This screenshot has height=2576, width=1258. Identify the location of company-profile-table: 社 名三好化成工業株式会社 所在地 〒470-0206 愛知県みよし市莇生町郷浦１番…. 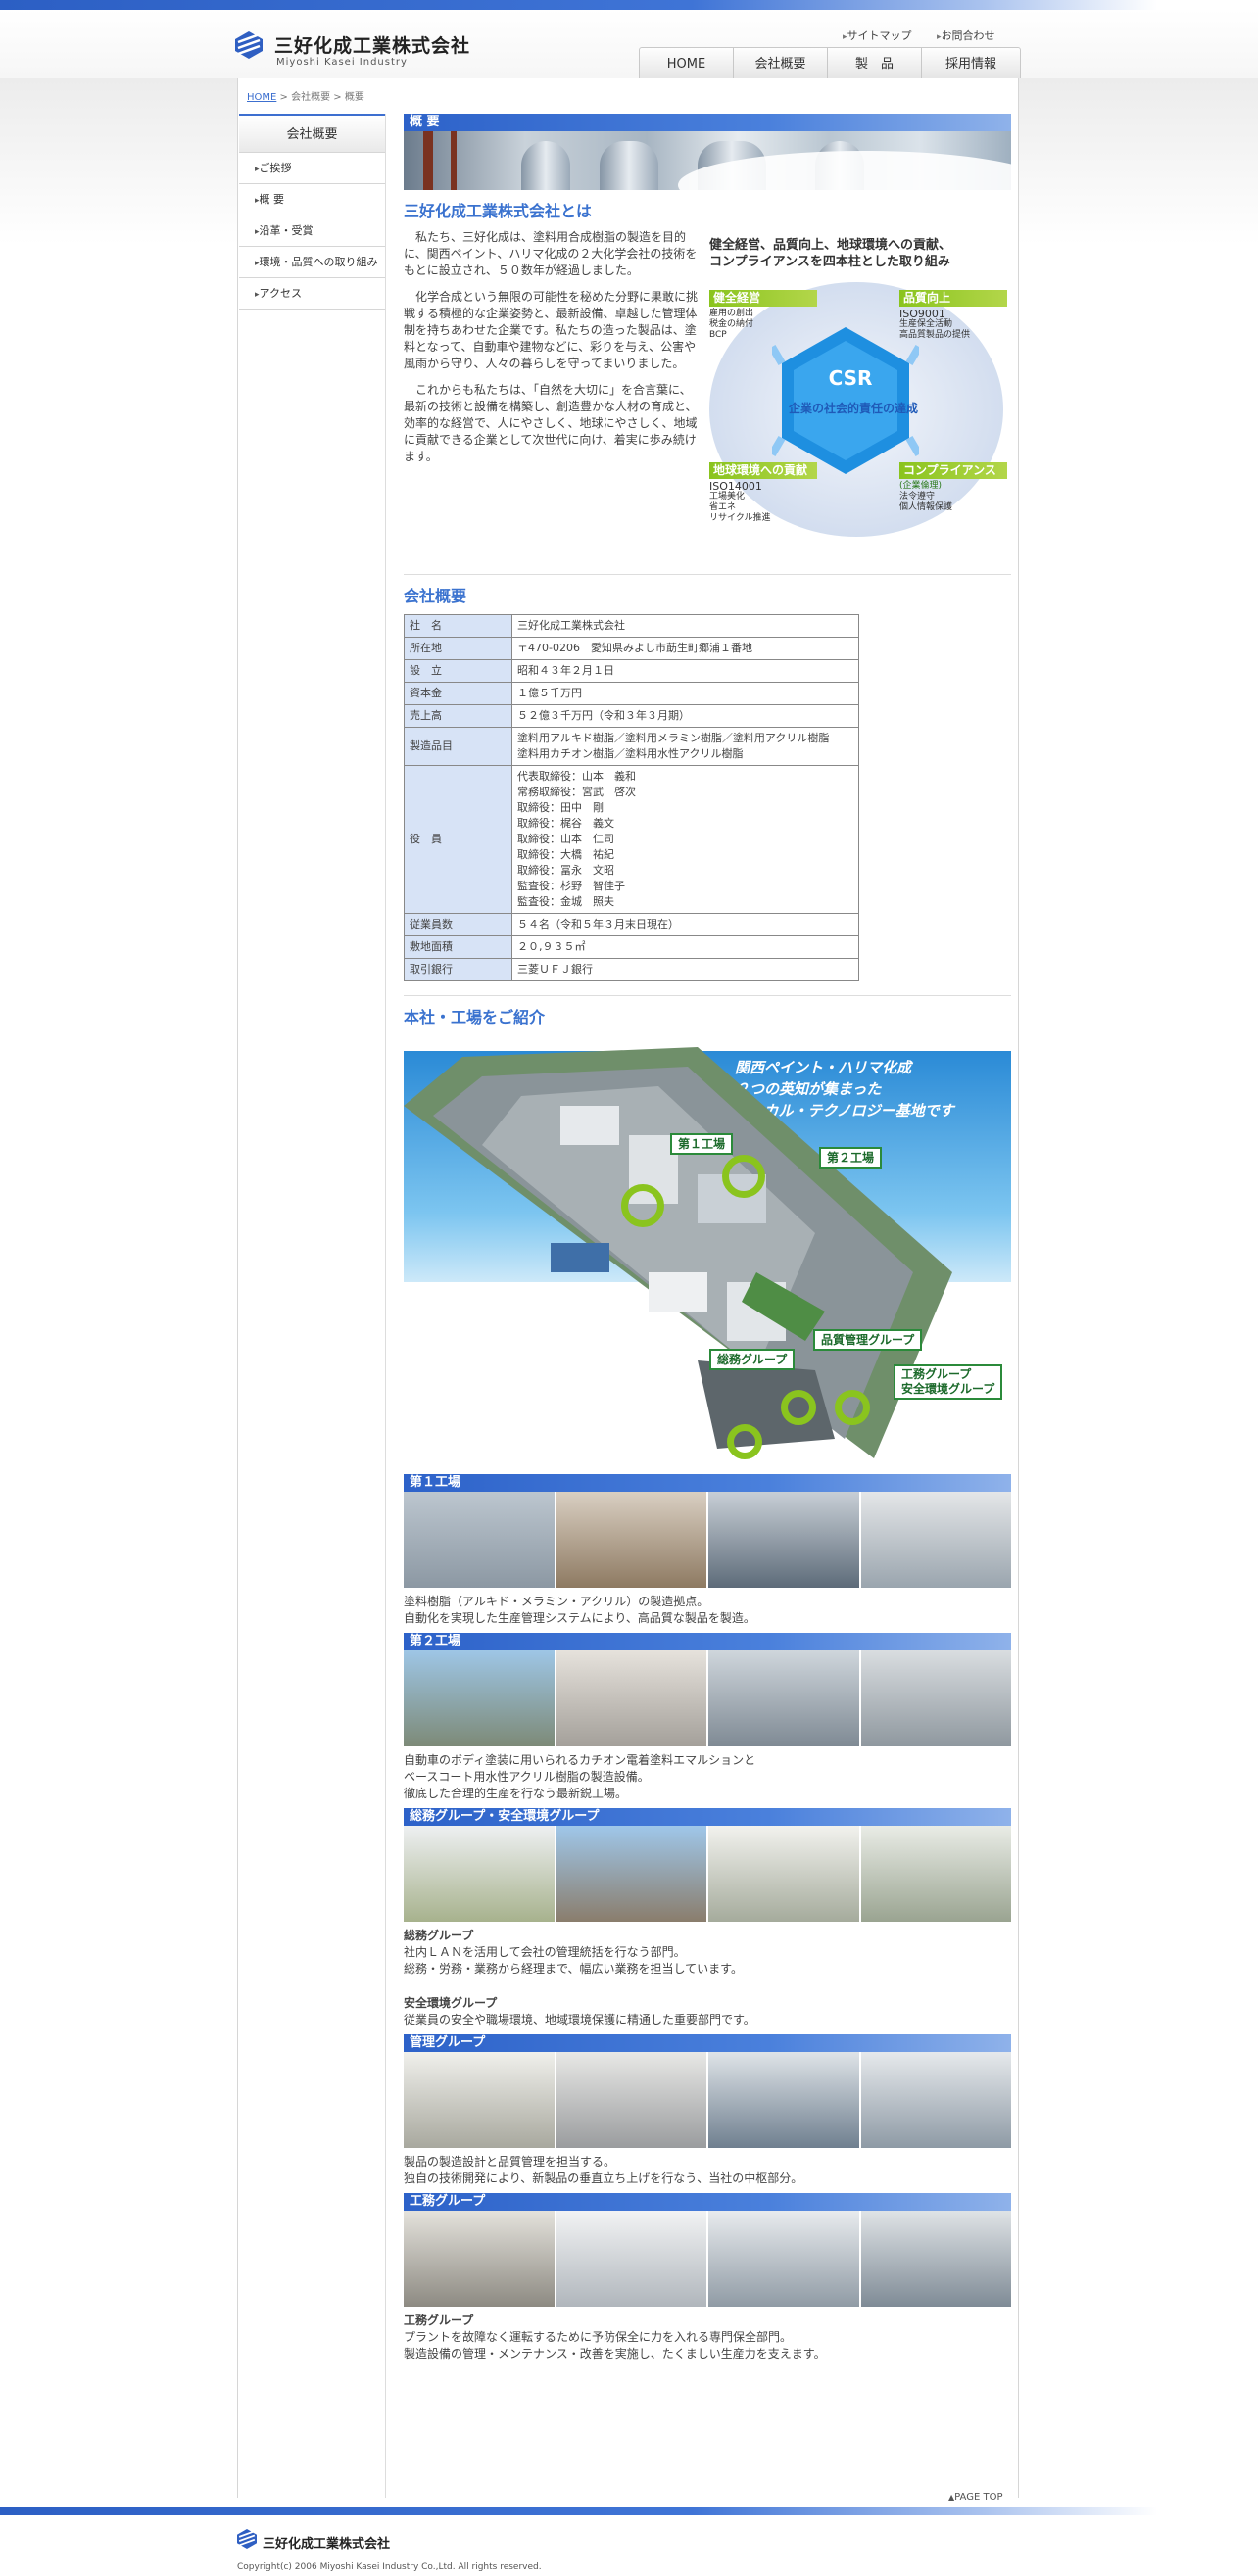
(631, 798).